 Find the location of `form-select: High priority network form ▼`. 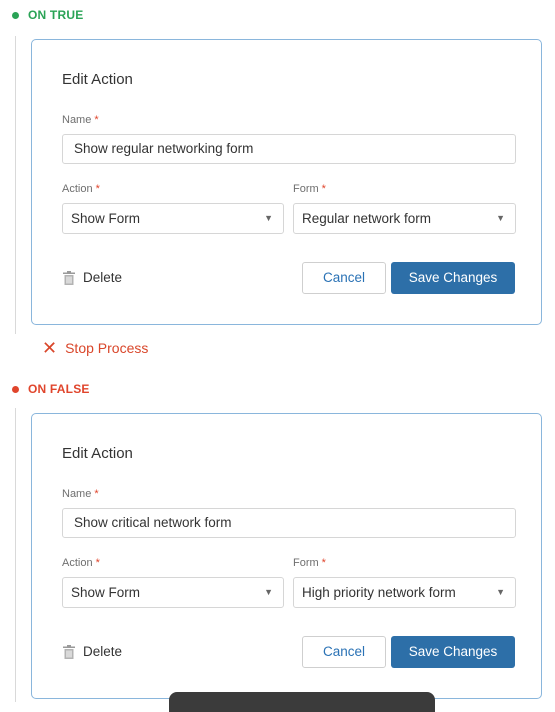

form-select: High priority network form ▼ is located at coordinates (404, 592).